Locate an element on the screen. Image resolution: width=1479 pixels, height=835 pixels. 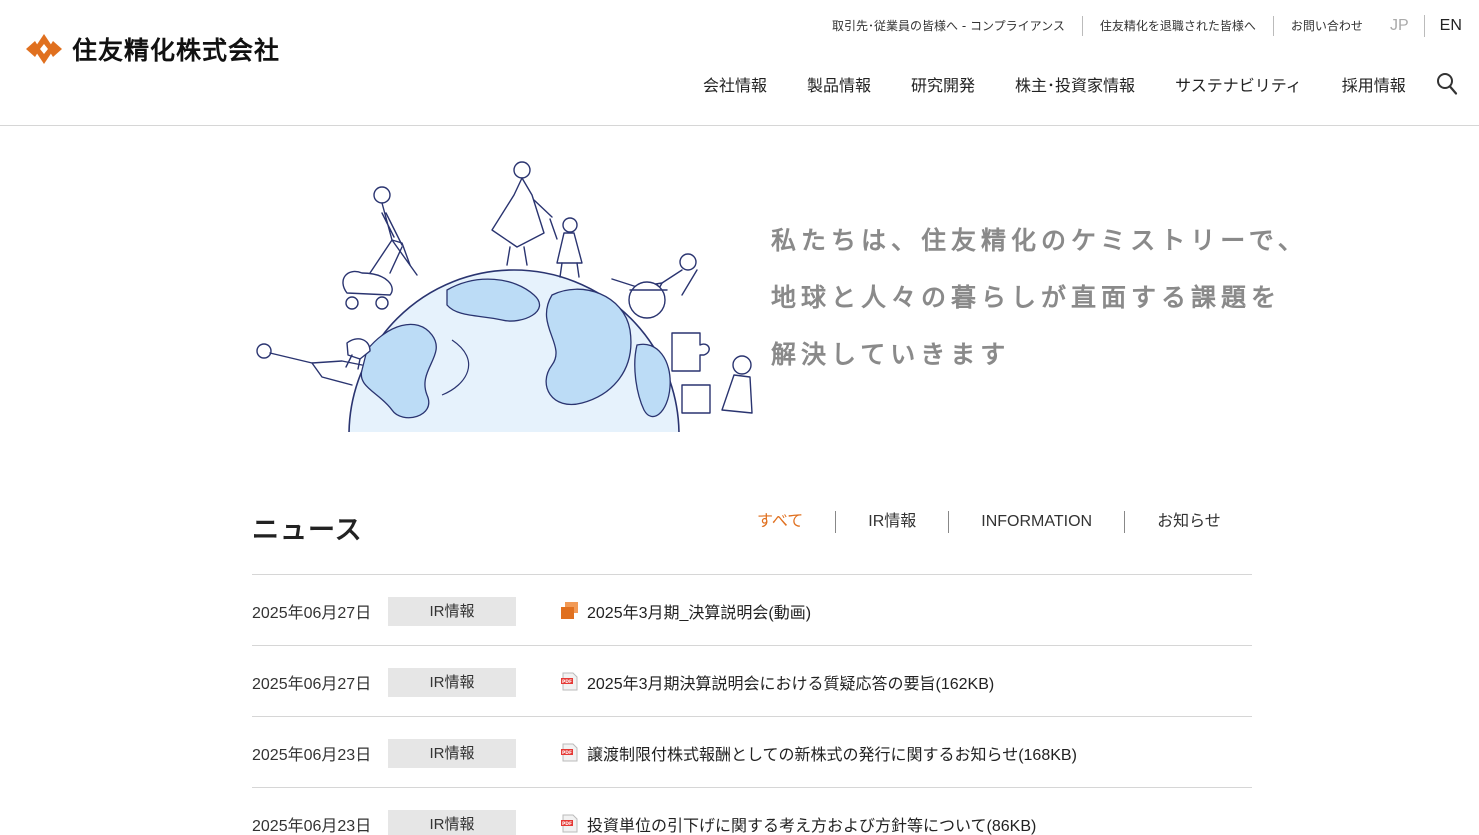
main-nav: 会社情報 製品情報 研究開発 株主･投資家情報 サステナビリティ 採用情報 is located at coordinates (1054, 86).